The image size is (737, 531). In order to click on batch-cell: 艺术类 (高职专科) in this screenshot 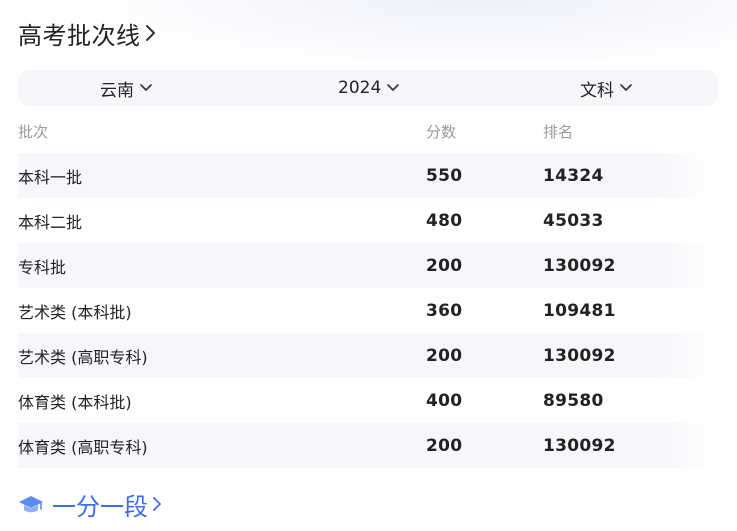, I will do `click(83, 357)`.